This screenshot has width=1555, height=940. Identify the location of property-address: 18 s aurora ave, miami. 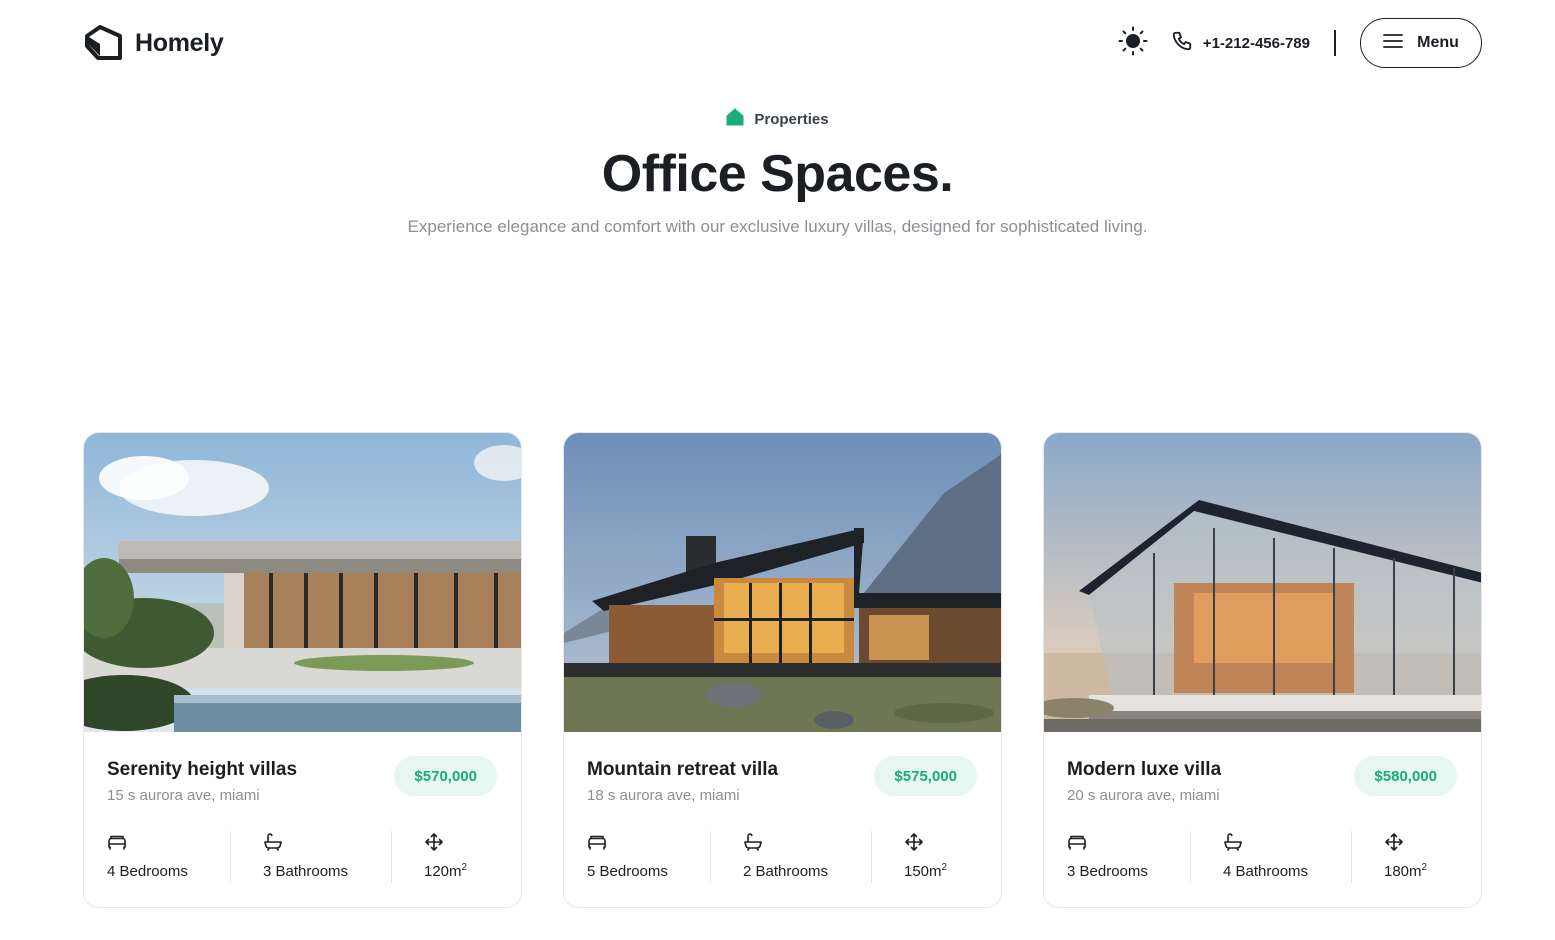
(663, 795).